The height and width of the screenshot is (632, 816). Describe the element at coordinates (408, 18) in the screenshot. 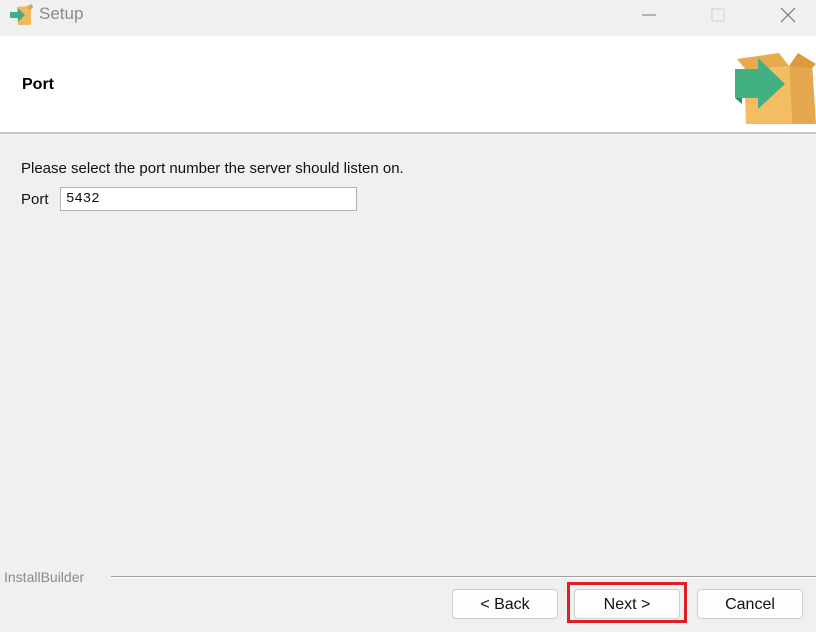

I see `title-bar: Setup` at that location.